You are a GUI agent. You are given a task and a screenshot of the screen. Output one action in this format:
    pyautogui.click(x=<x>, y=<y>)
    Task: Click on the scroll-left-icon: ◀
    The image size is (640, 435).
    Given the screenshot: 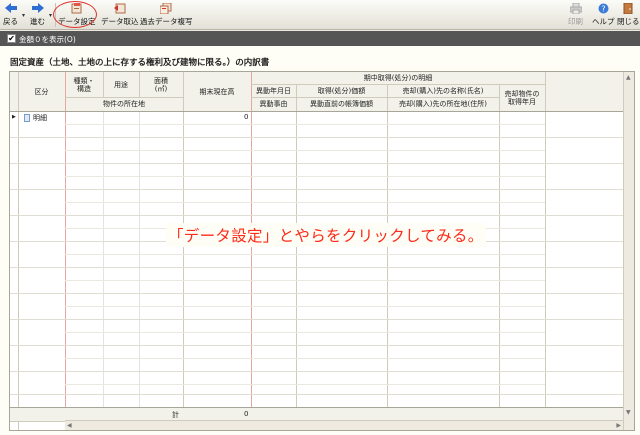 What is the action you would take?
    pyautogui.click(x=69, y=425)
    